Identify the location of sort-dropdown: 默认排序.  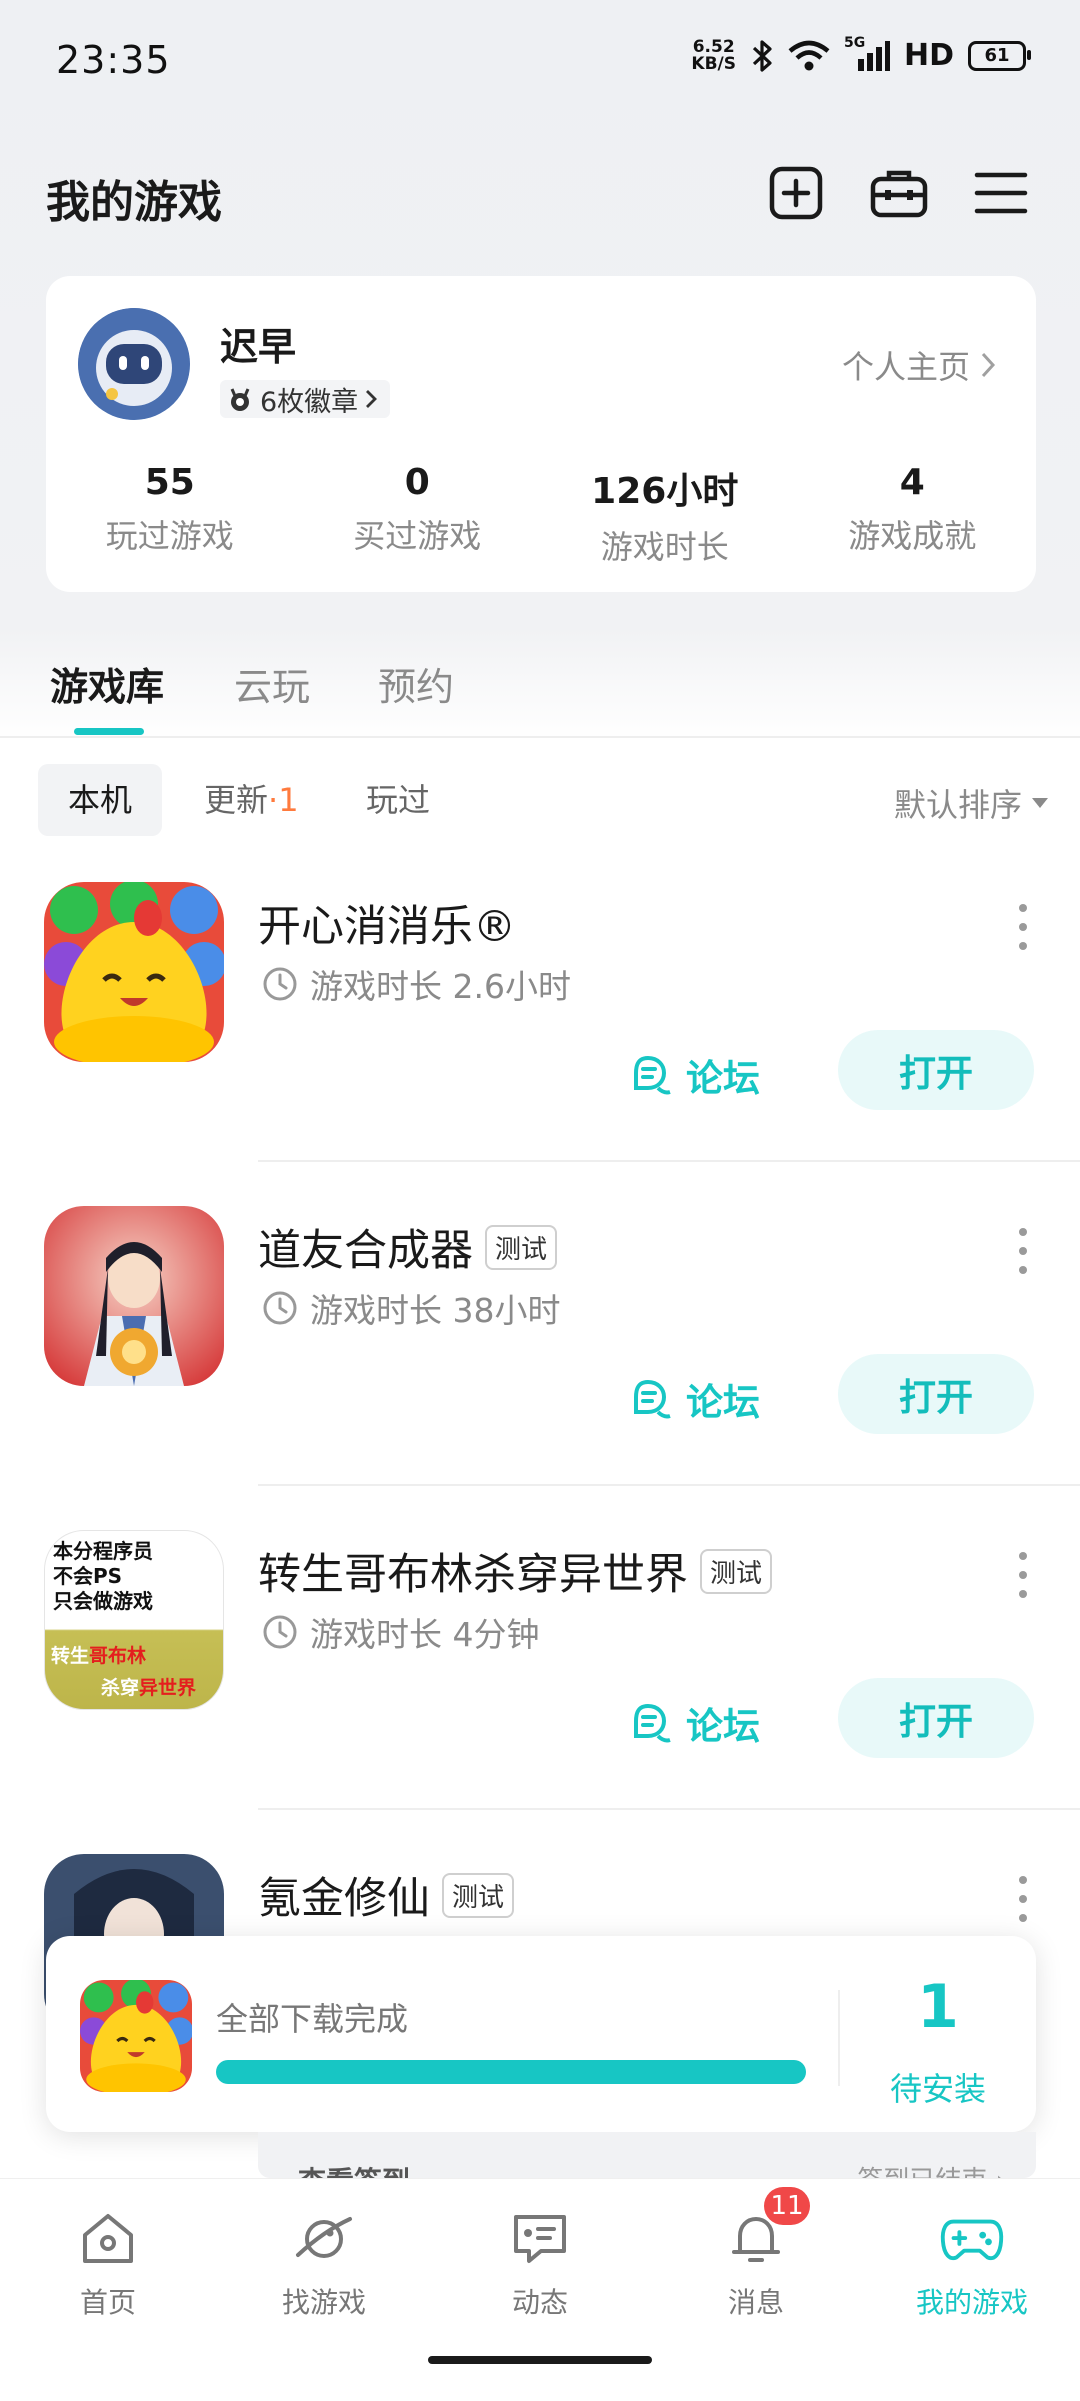
(971, 803).